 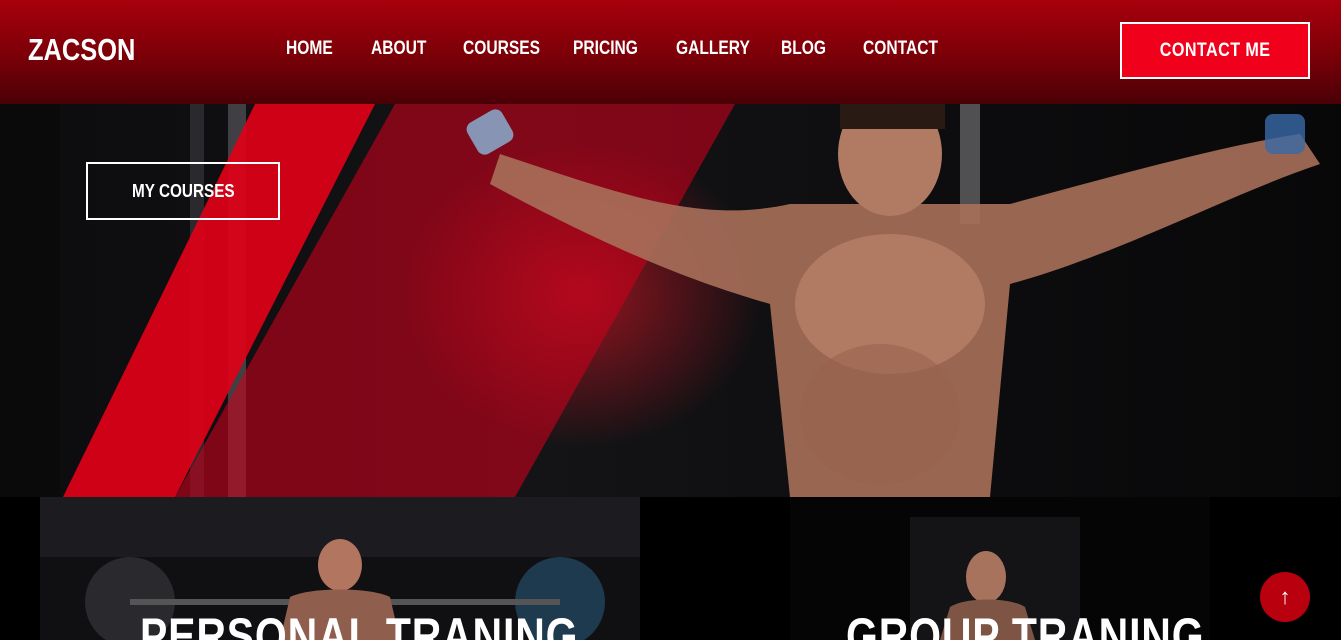 I want to click on nav-gallery: GALLERY, so click(x=713, y=49).